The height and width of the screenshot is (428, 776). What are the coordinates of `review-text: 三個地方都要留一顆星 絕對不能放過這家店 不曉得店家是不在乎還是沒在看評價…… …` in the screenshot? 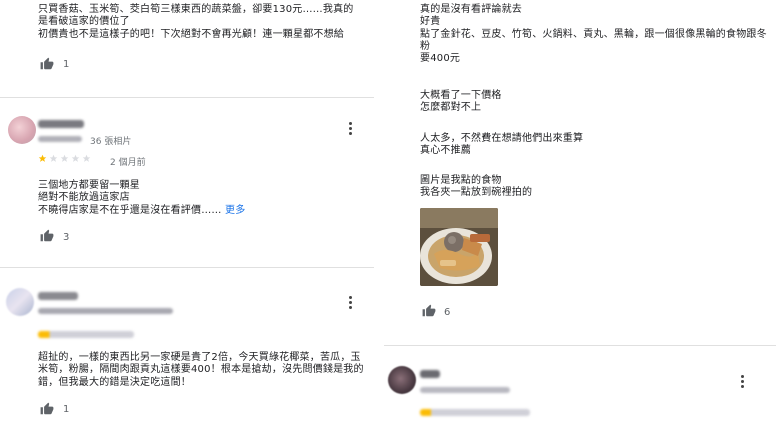 It's located at (198, 198).